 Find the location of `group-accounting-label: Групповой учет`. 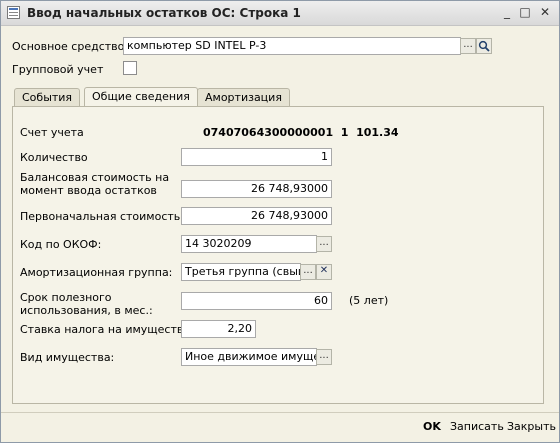

group-accounting-label: Групповой учет is located at coordinates (58, 69).